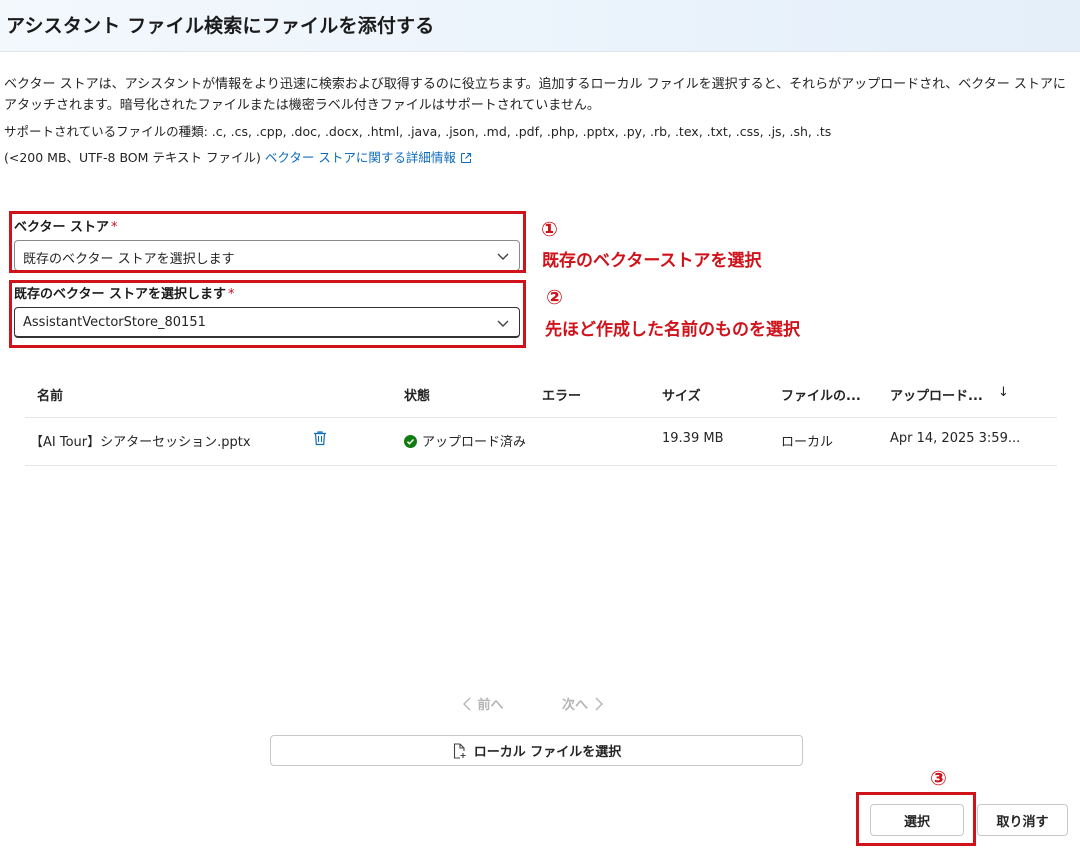 This screenshot has width=1080, height=852. I want to click on dialog-title: アシスタント ファイル検索にファイルを添付する, so click(220, 26).